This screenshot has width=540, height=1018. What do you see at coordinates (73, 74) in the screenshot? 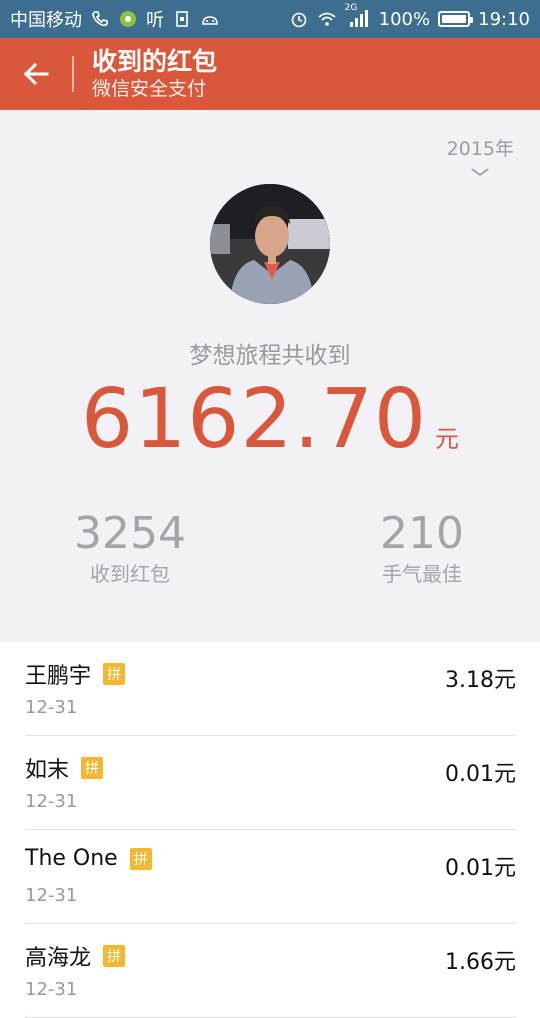
I see `header-divider` at bounding box center [73, 74].